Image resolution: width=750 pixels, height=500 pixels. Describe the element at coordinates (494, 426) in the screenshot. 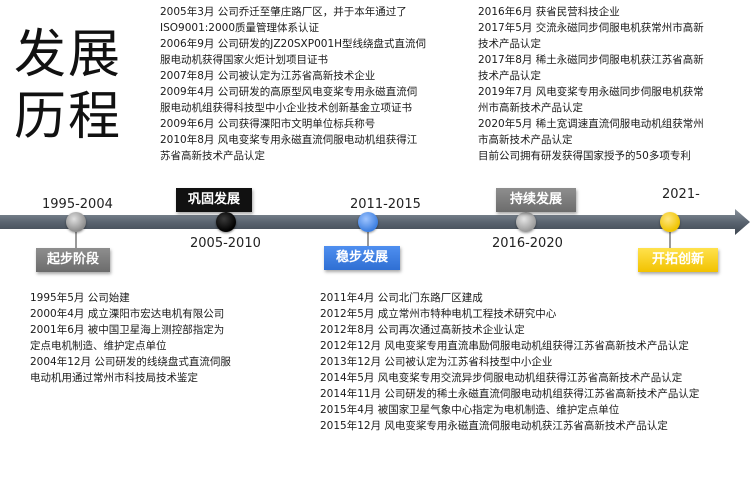

I see `event-line: 2015年12月 风电变桨专用永磁直流伺服电动机获江苏省高新技术产品认定` at that location.